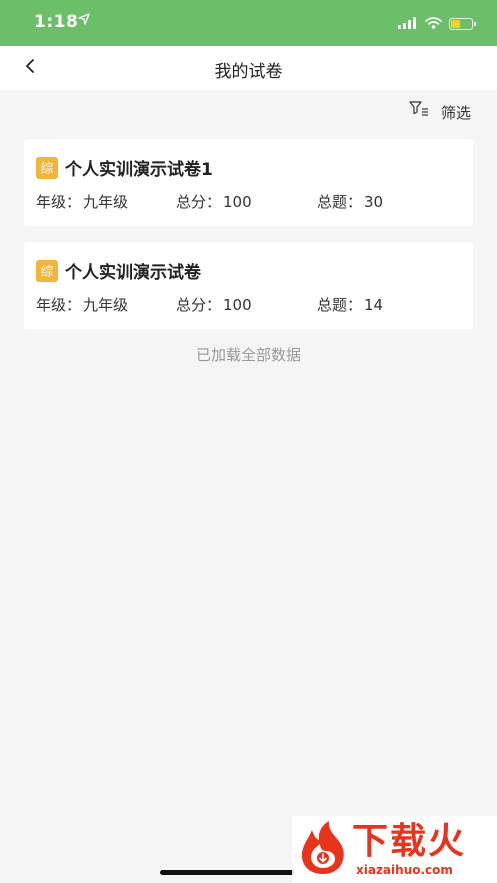 Image resolution: width=497 pixels, height=883 pixels. Describe the element at coordinates (248, 23) in the screenshot. I see `status-bar: 1:18` at that location.